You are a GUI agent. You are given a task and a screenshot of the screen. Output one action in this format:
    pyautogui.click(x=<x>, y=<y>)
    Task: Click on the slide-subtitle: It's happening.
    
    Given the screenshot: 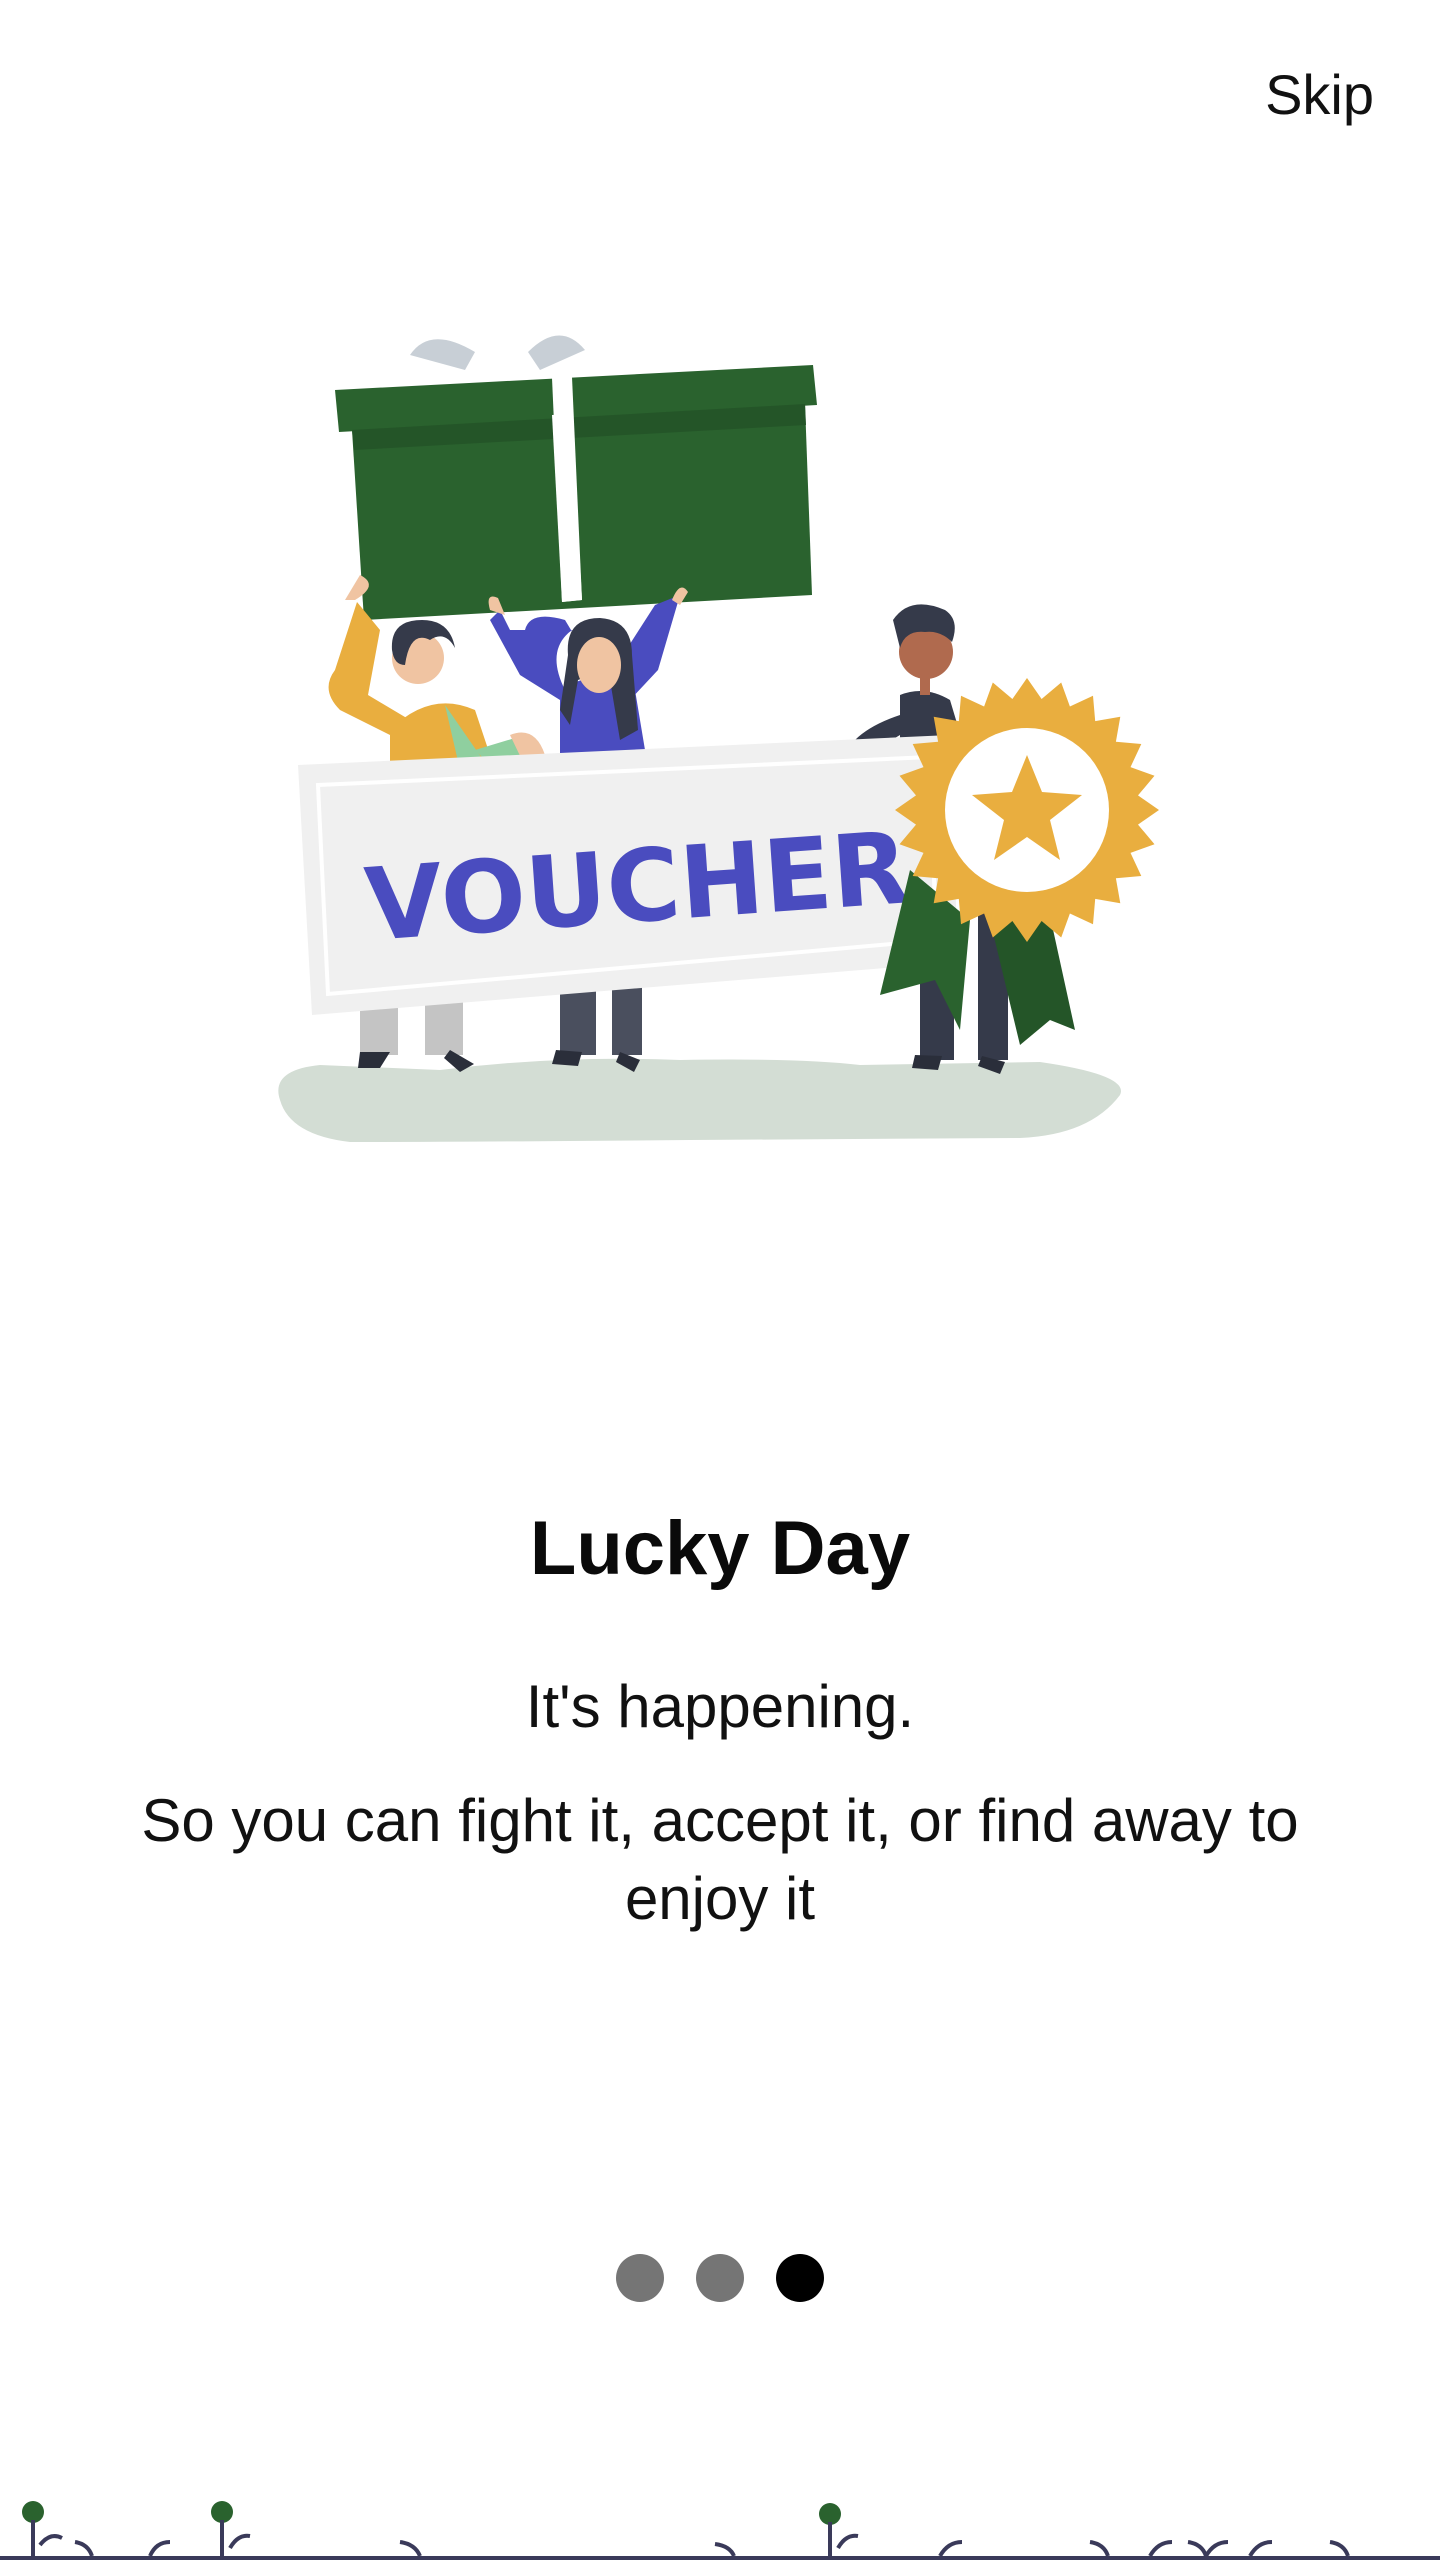 What is the action you would take?
    pyautogui.click(x=720, y=1706)
    